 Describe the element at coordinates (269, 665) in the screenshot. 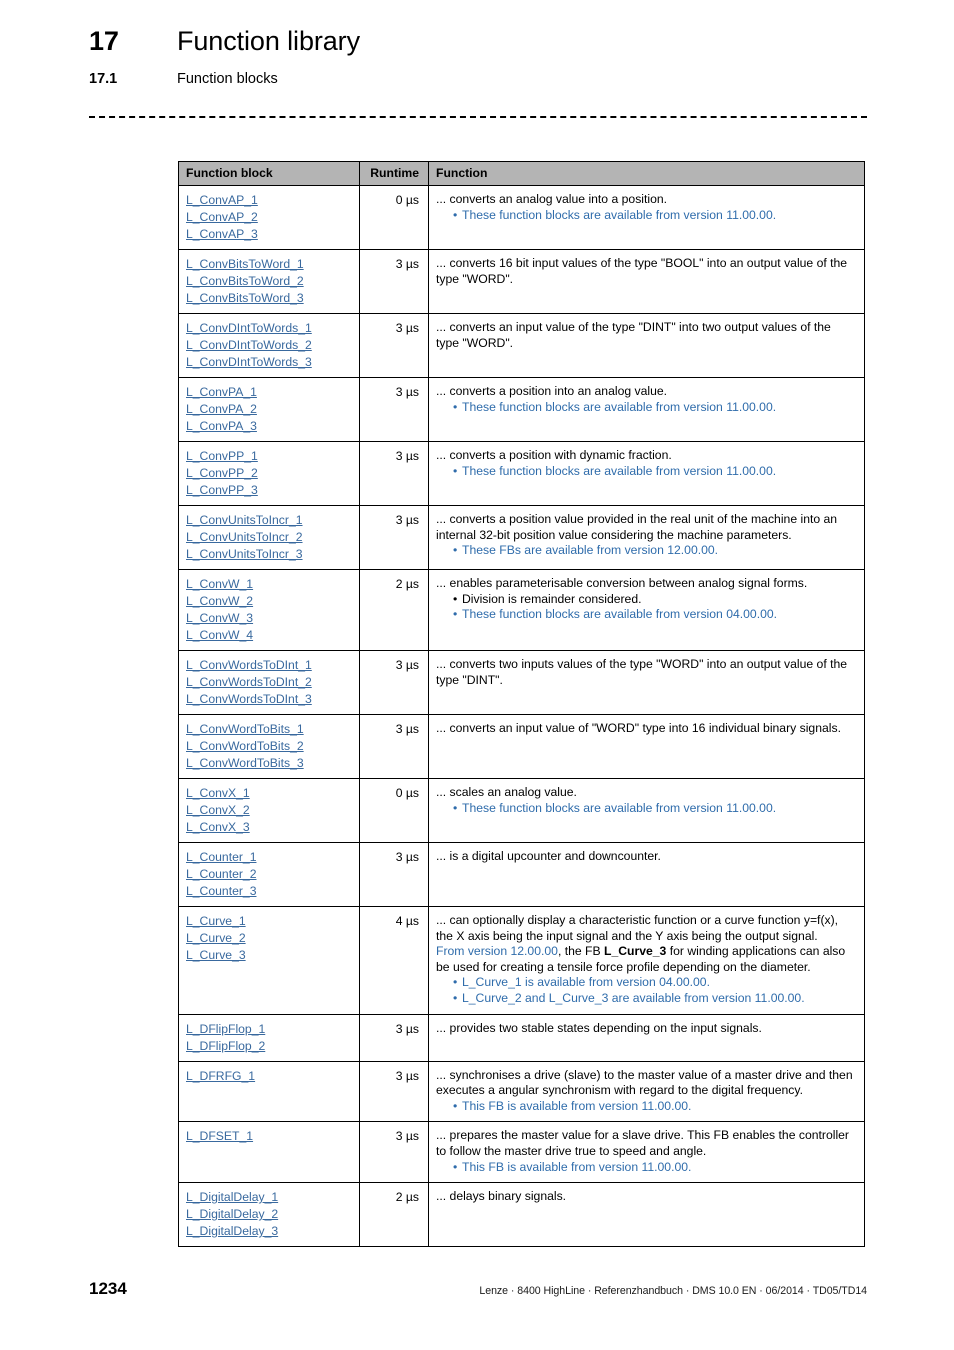

I see `function-block-link: L_ConvWordsToDInt_1` at that location.